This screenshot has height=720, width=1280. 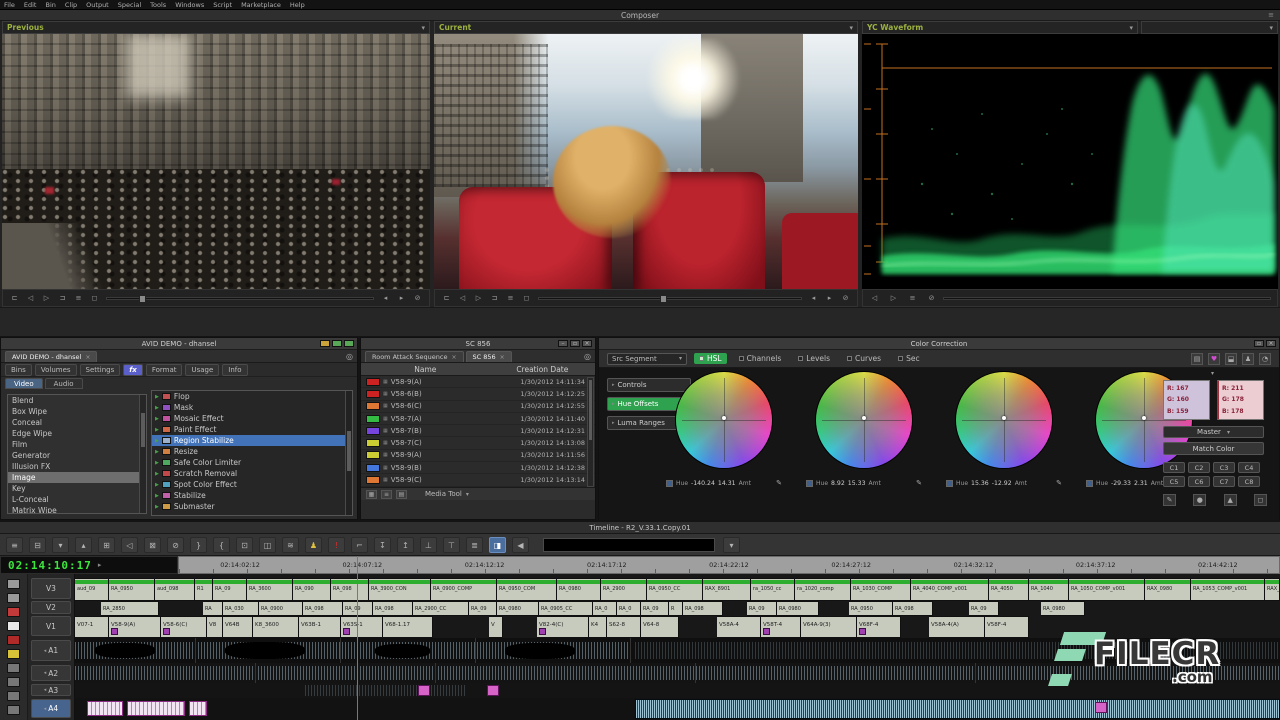 What do you see at coordinates (238, 627) in the screenshot?
I see `timeline-clip: V64B` at bounding box center [238, 627].